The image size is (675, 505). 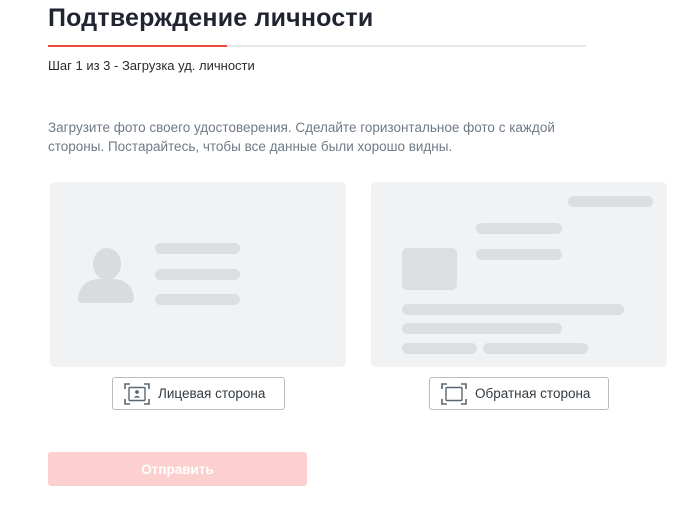 I want to click on portrait-head-icon, so click(x=107, y=264).